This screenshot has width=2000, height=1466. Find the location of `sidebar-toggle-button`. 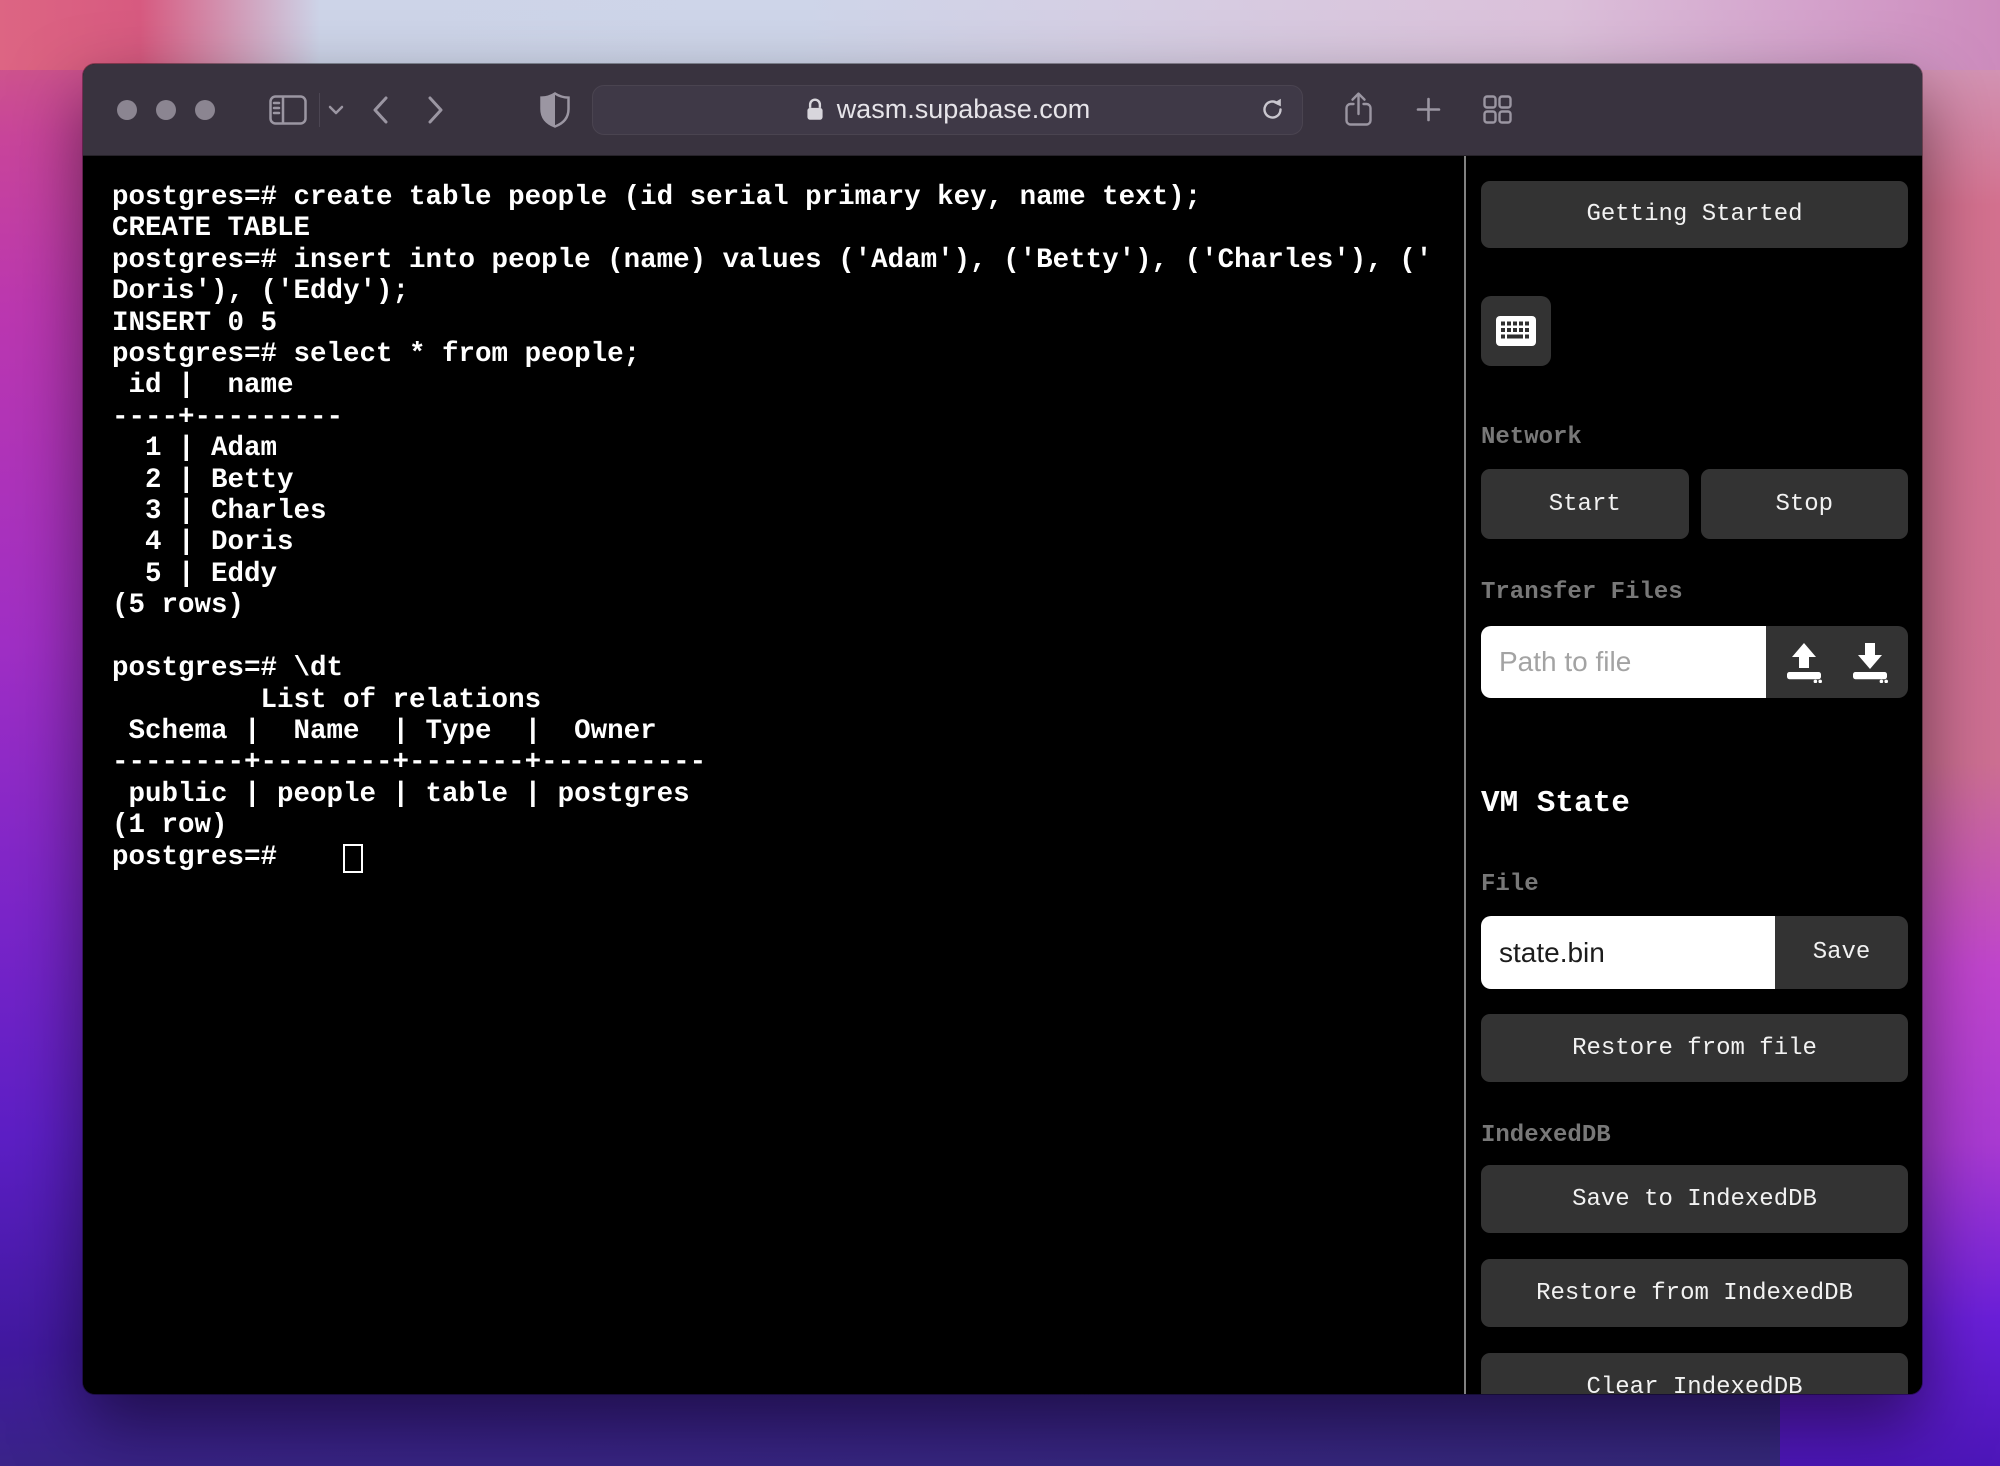

sidebar-toggle-button is located at coordinates (288, 109).